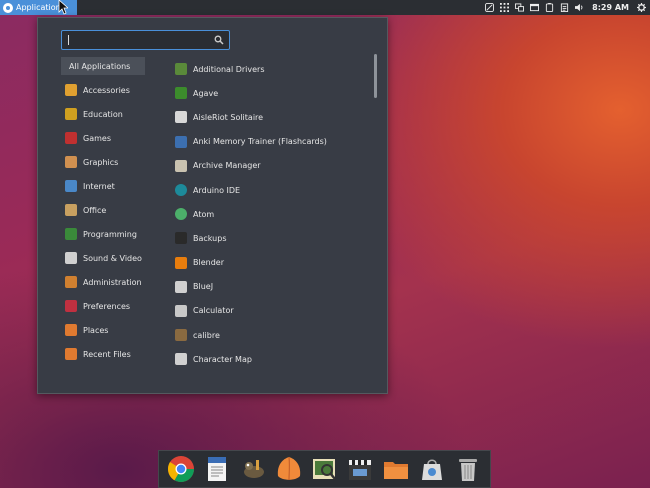  I want to click on places-icon, so click(71, 330).